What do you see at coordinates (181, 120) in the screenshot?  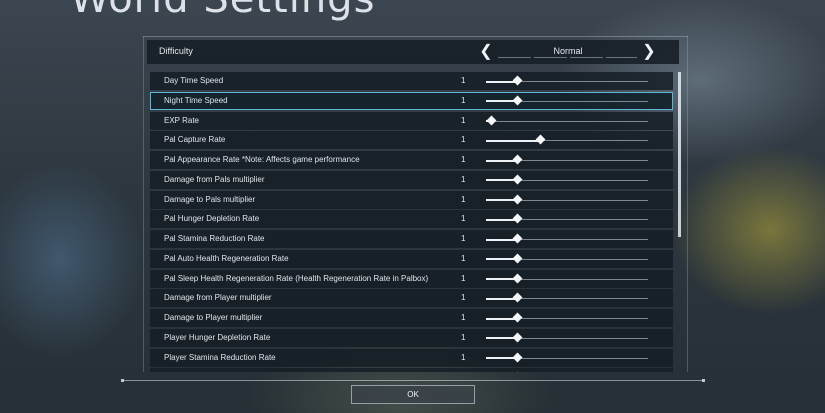 I see `setting-label: EXP Rate` at bounding box center [181, 120].